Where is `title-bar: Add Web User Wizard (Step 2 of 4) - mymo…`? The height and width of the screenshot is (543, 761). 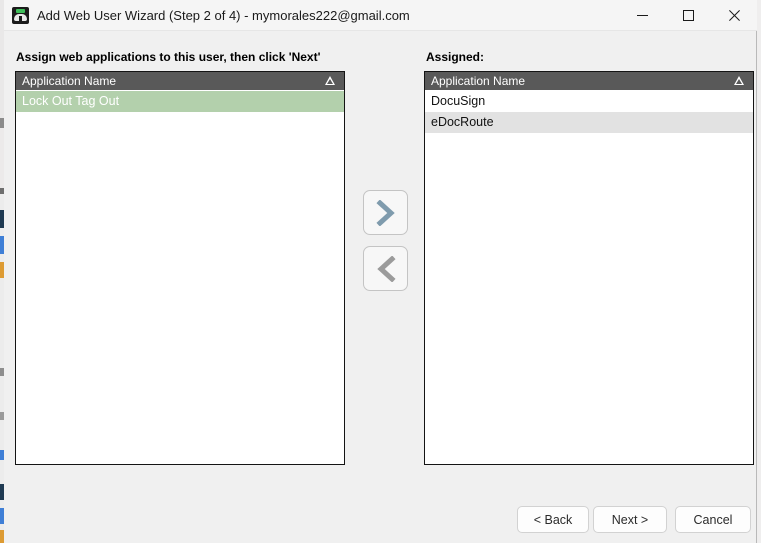
title-bar: Add Web User Wizard (Step 2 of 4) - mymo… is located at coordinates (380, 15).